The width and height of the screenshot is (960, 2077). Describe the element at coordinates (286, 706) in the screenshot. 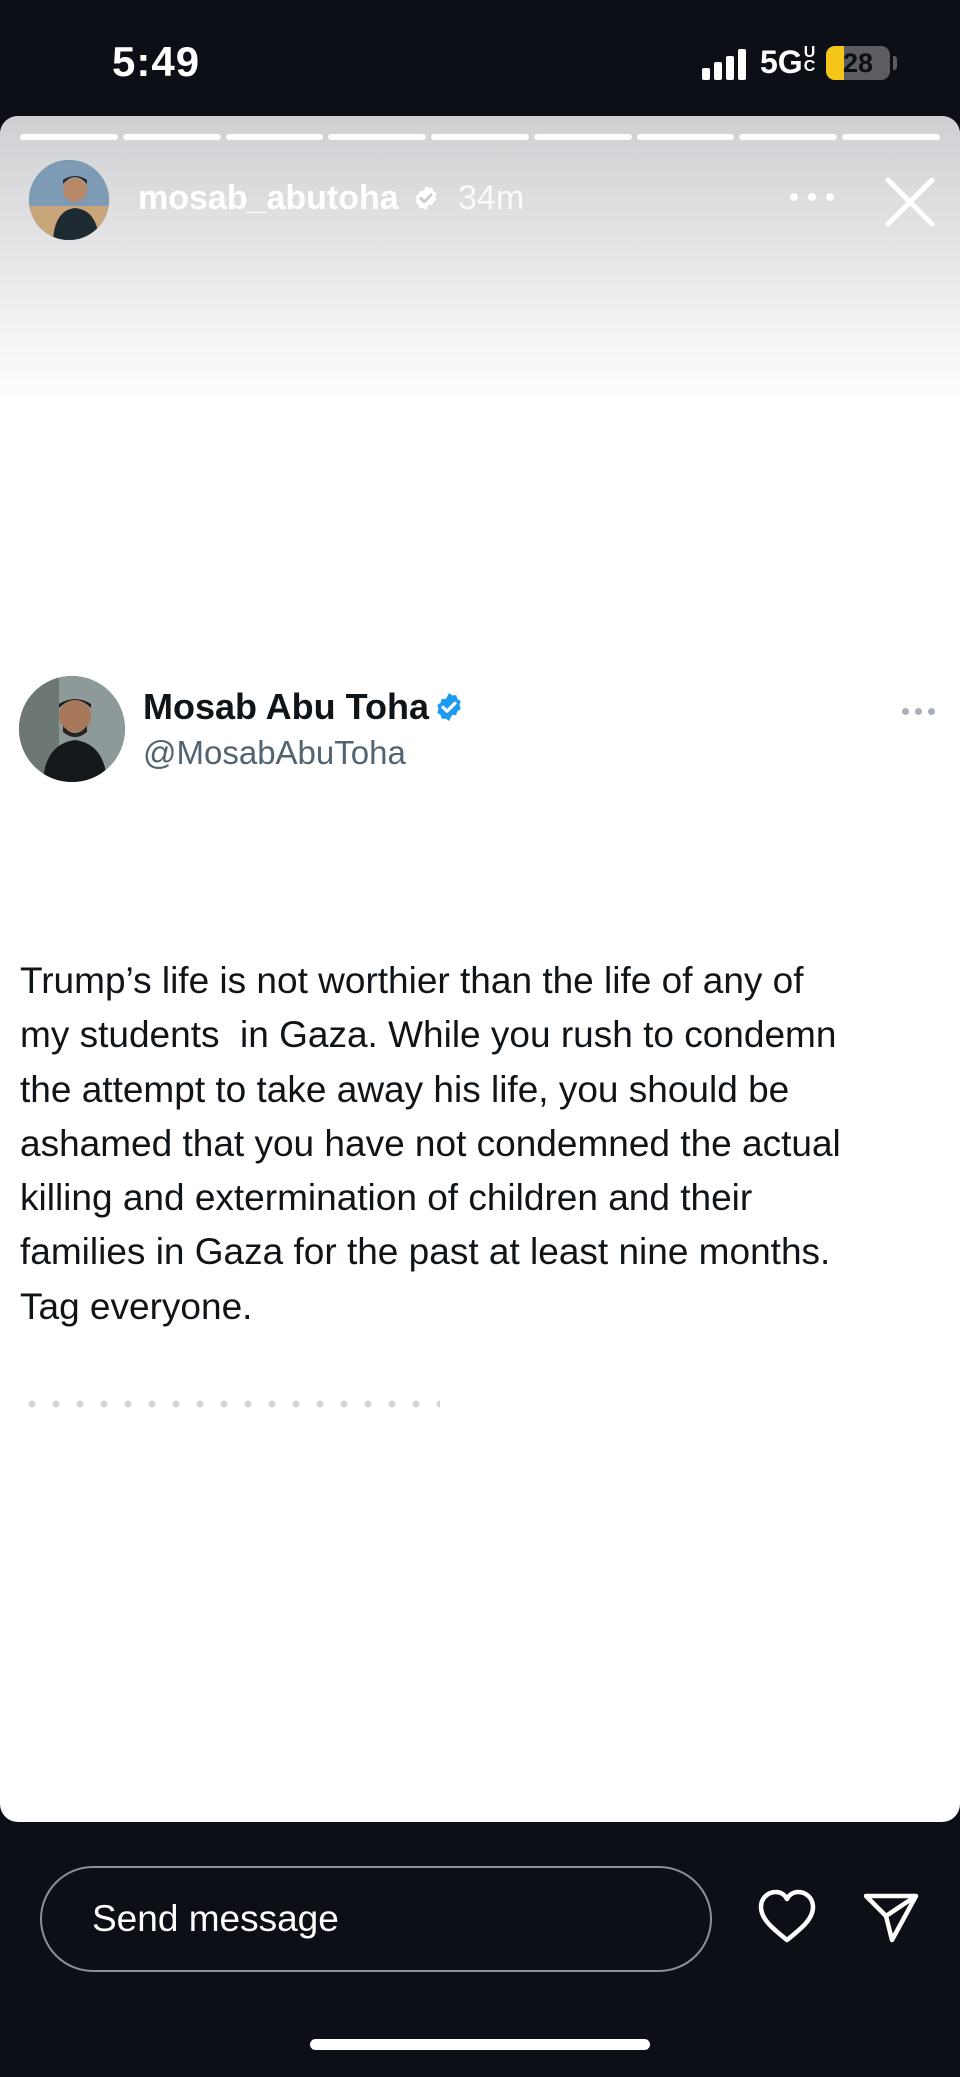

I see `tweet-display-name: Mosab Abu Toha` at that location.